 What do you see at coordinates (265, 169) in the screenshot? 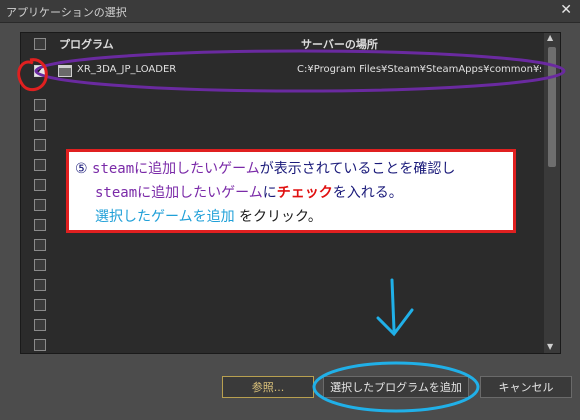
I see `instruction-line-1: ⑤ steamに追加したいゲームが表示されていることを確認し` at bounding box center [265, 169].